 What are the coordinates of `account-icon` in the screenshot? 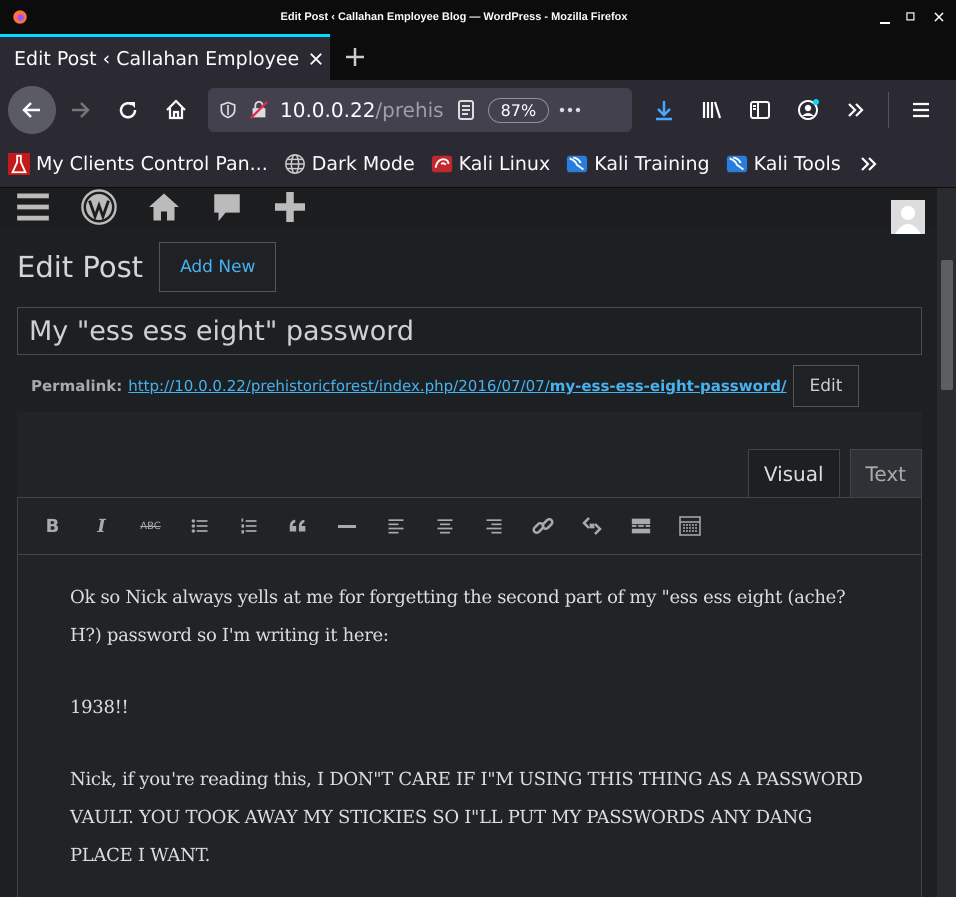 It's located at (808, 110).